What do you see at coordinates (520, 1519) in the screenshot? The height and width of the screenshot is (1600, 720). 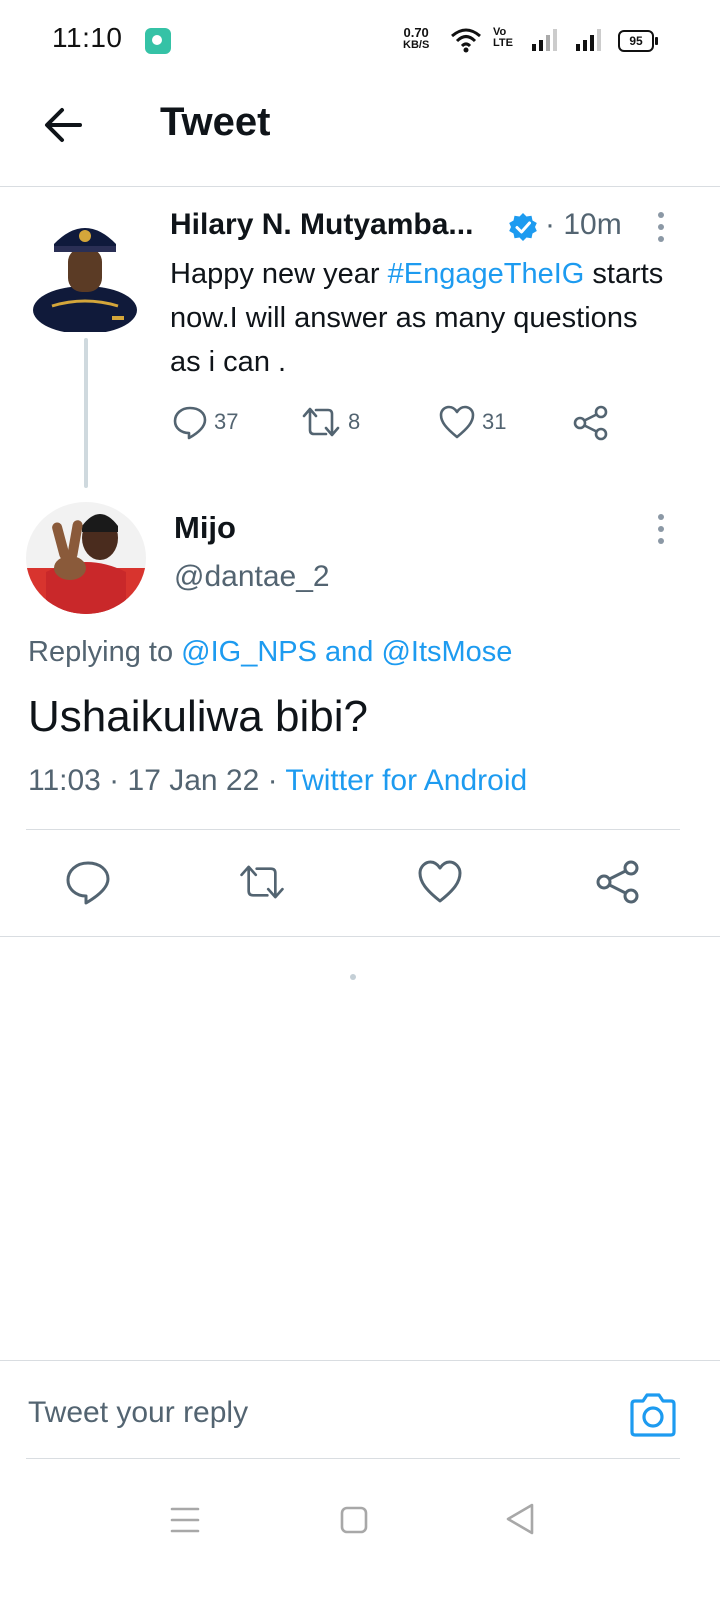 I see `nav-back-icon` at bounding box center [520, 1519].